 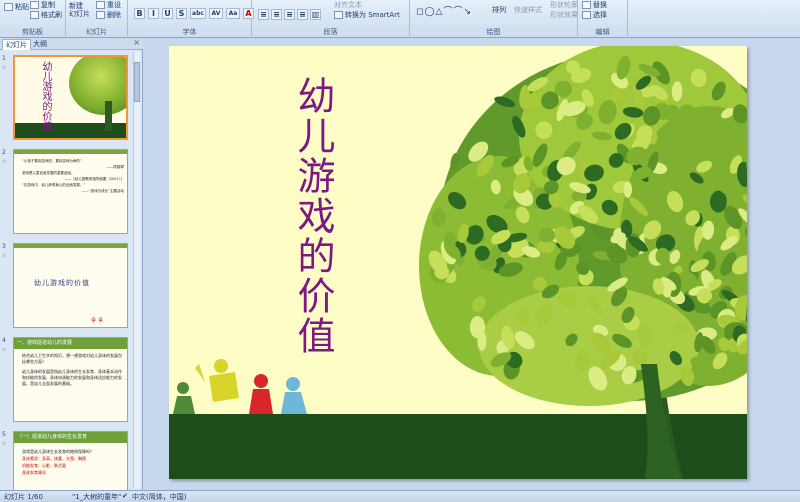 What do you see at coordinates (167, 13) in the screenshot?
I see `underline-button: U` at bounding box center [167, 13].